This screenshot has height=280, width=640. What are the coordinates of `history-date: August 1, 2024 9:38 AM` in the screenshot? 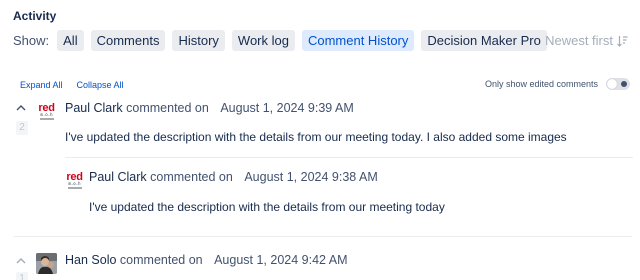 It's located at (310, 177).